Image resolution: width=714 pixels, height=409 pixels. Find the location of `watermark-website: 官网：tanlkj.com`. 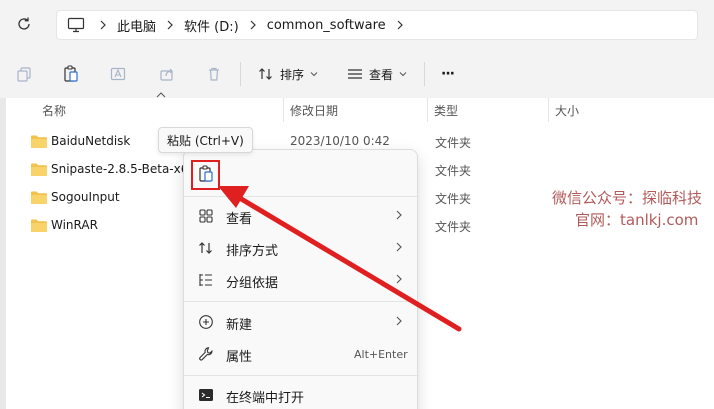

watermark-website: 官网：tanlkj.com is located at coordinates (637, 220).